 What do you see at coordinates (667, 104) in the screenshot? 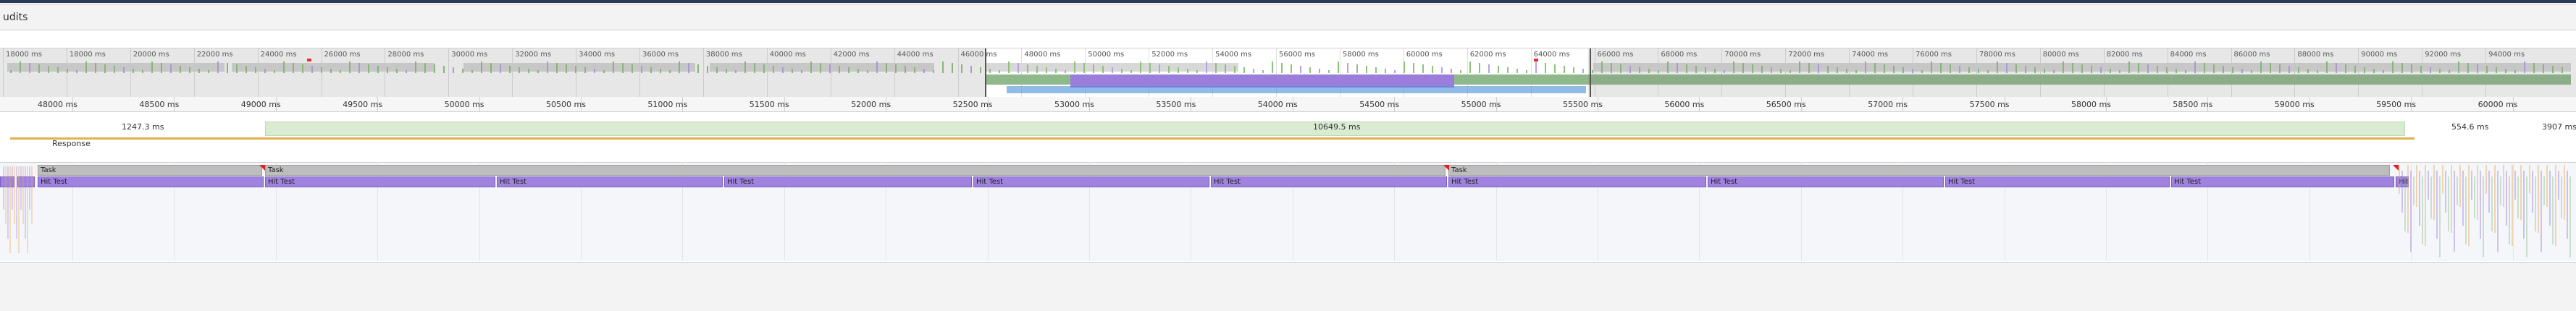
I see `ruler-tick-label: 51000 ms` at bounding box center [667, 104].